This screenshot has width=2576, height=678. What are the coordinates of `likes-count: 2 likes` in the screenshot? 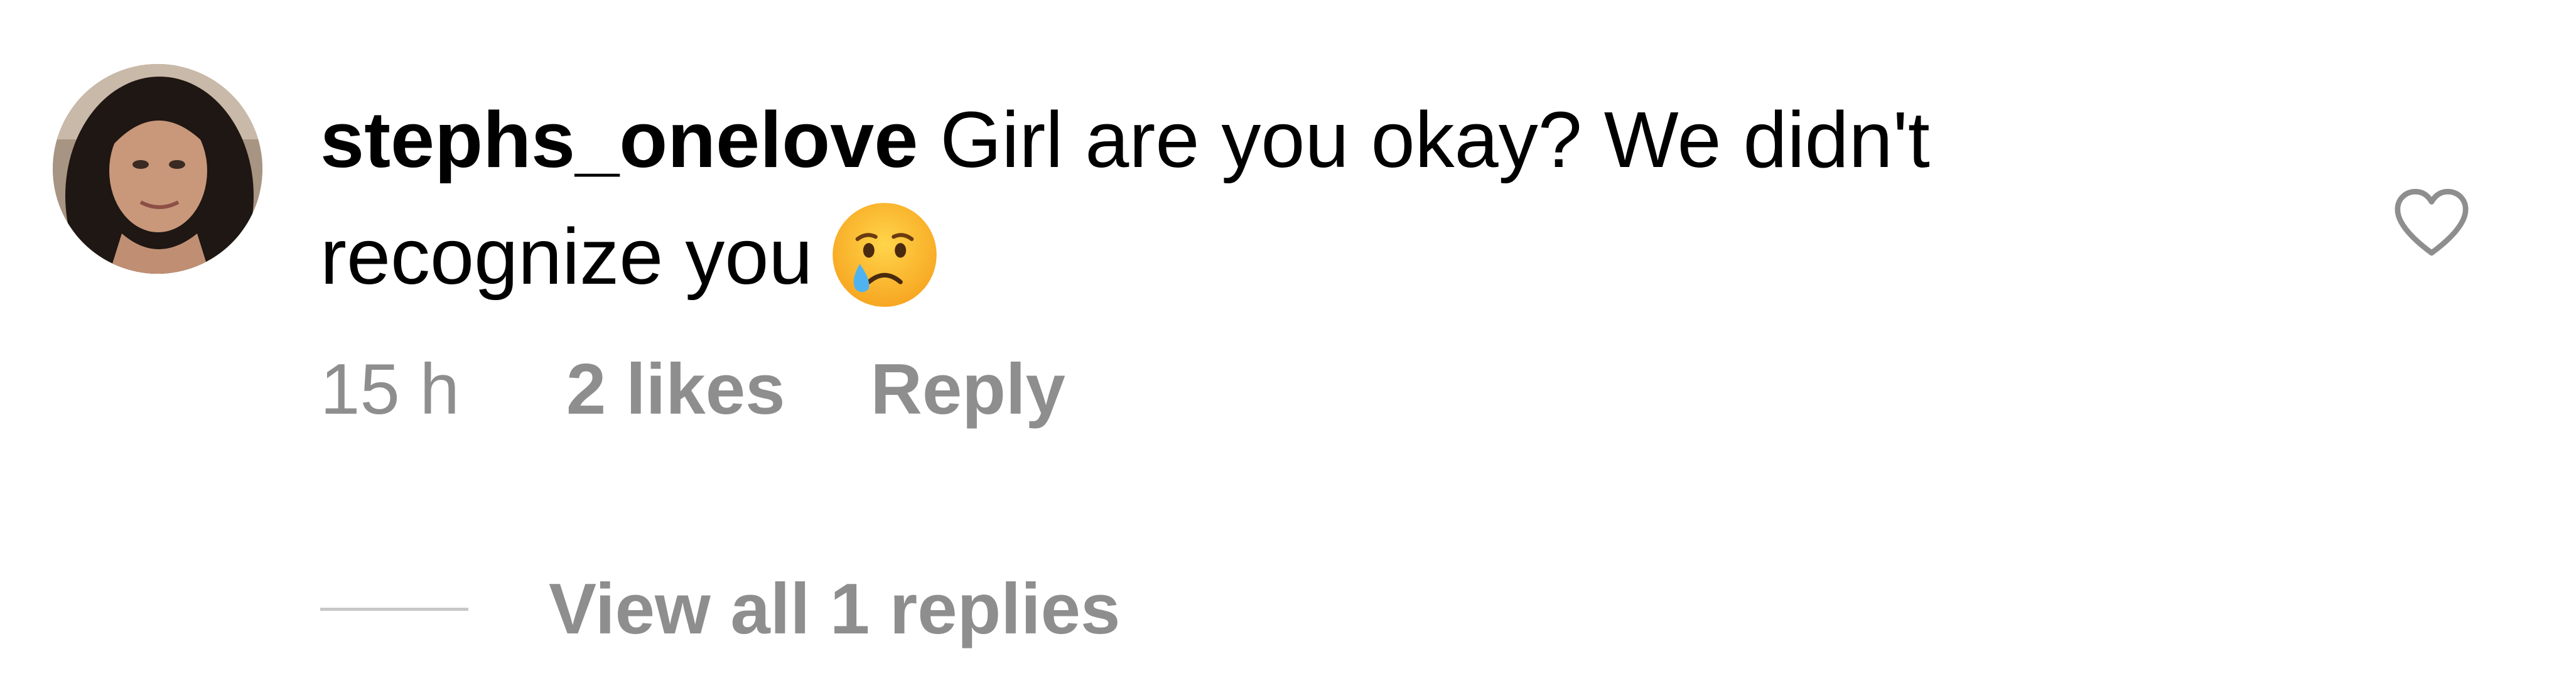 It's located at (675, 389).